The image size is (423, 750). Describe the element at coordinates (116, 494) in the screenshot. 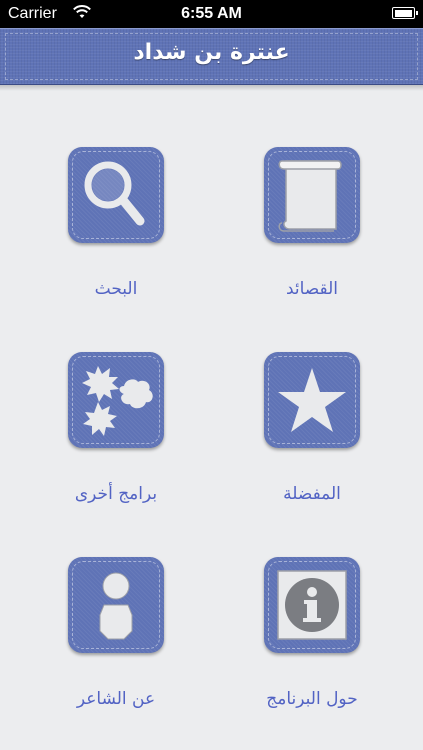

I see `menu-label: برامج أخرى` at that location.